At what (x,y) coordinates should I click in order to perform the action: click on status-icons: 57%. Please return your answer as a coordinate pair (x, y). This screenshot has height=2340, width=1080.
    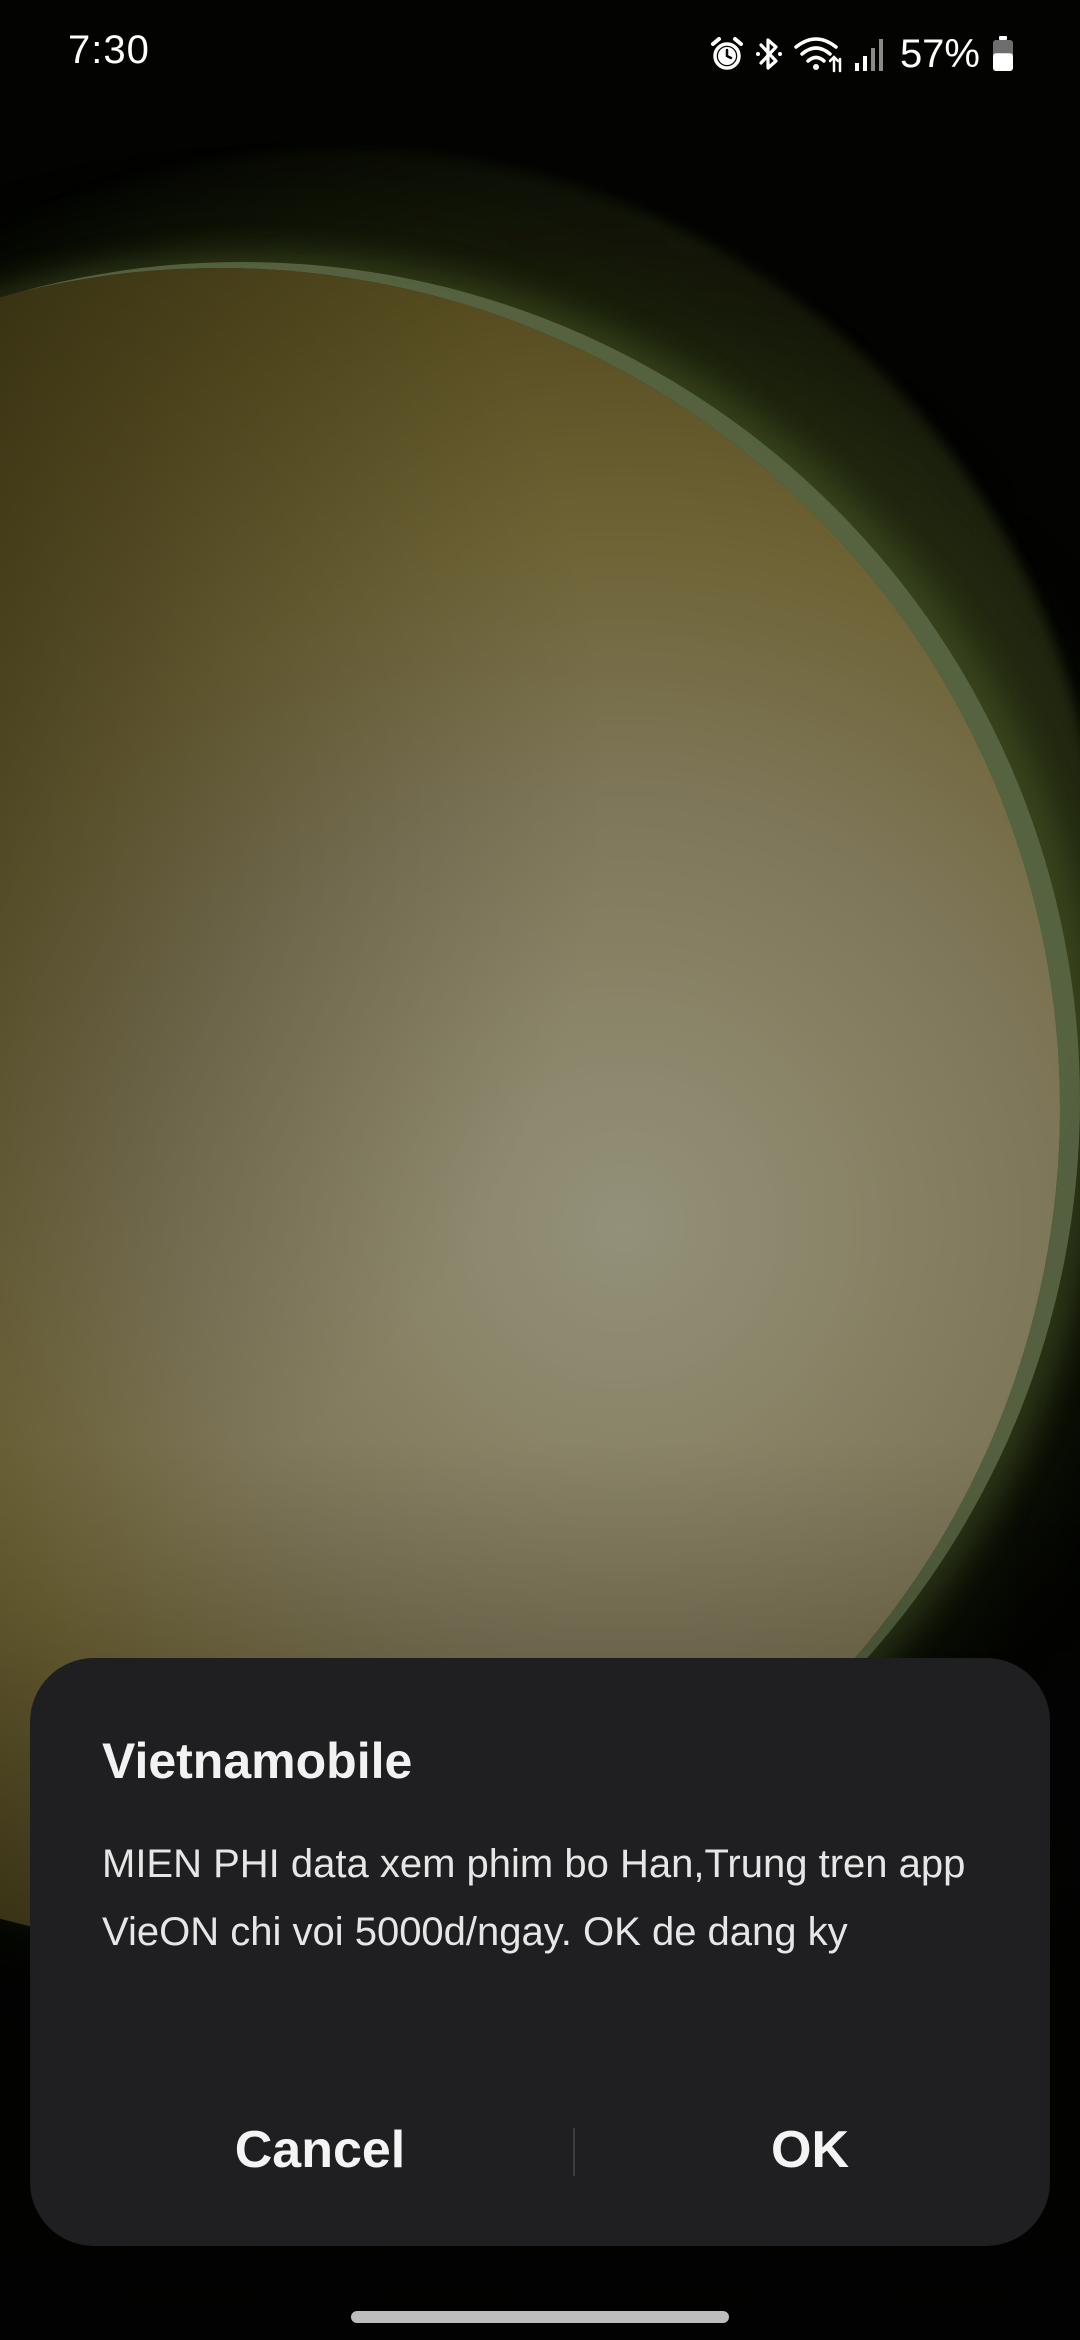
    Looking at the image, I should click on (862, 54).